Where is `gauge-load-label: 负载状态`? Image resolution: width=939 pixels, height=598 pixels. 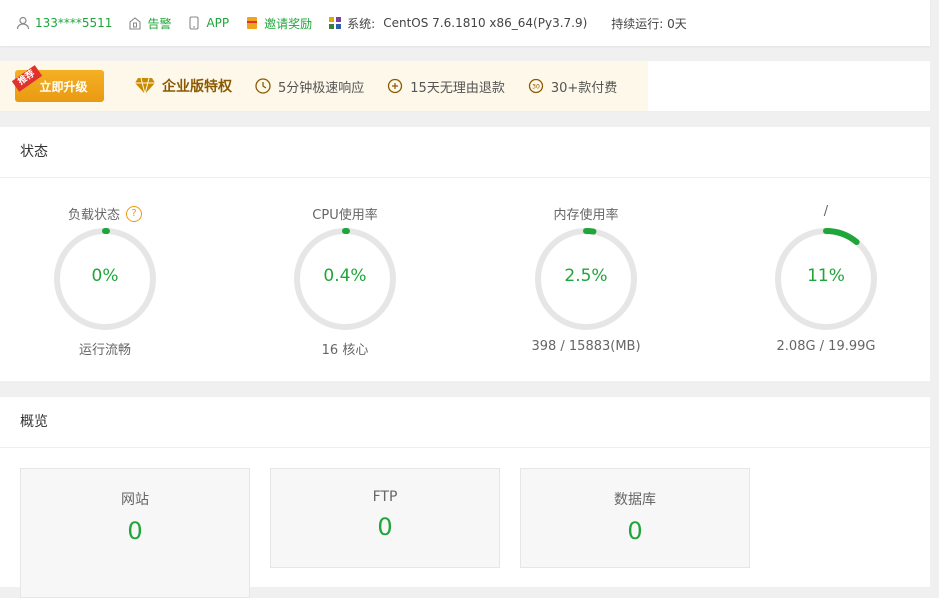
gauge-load-label: 负载状态 is located at coordinates (93, 215).